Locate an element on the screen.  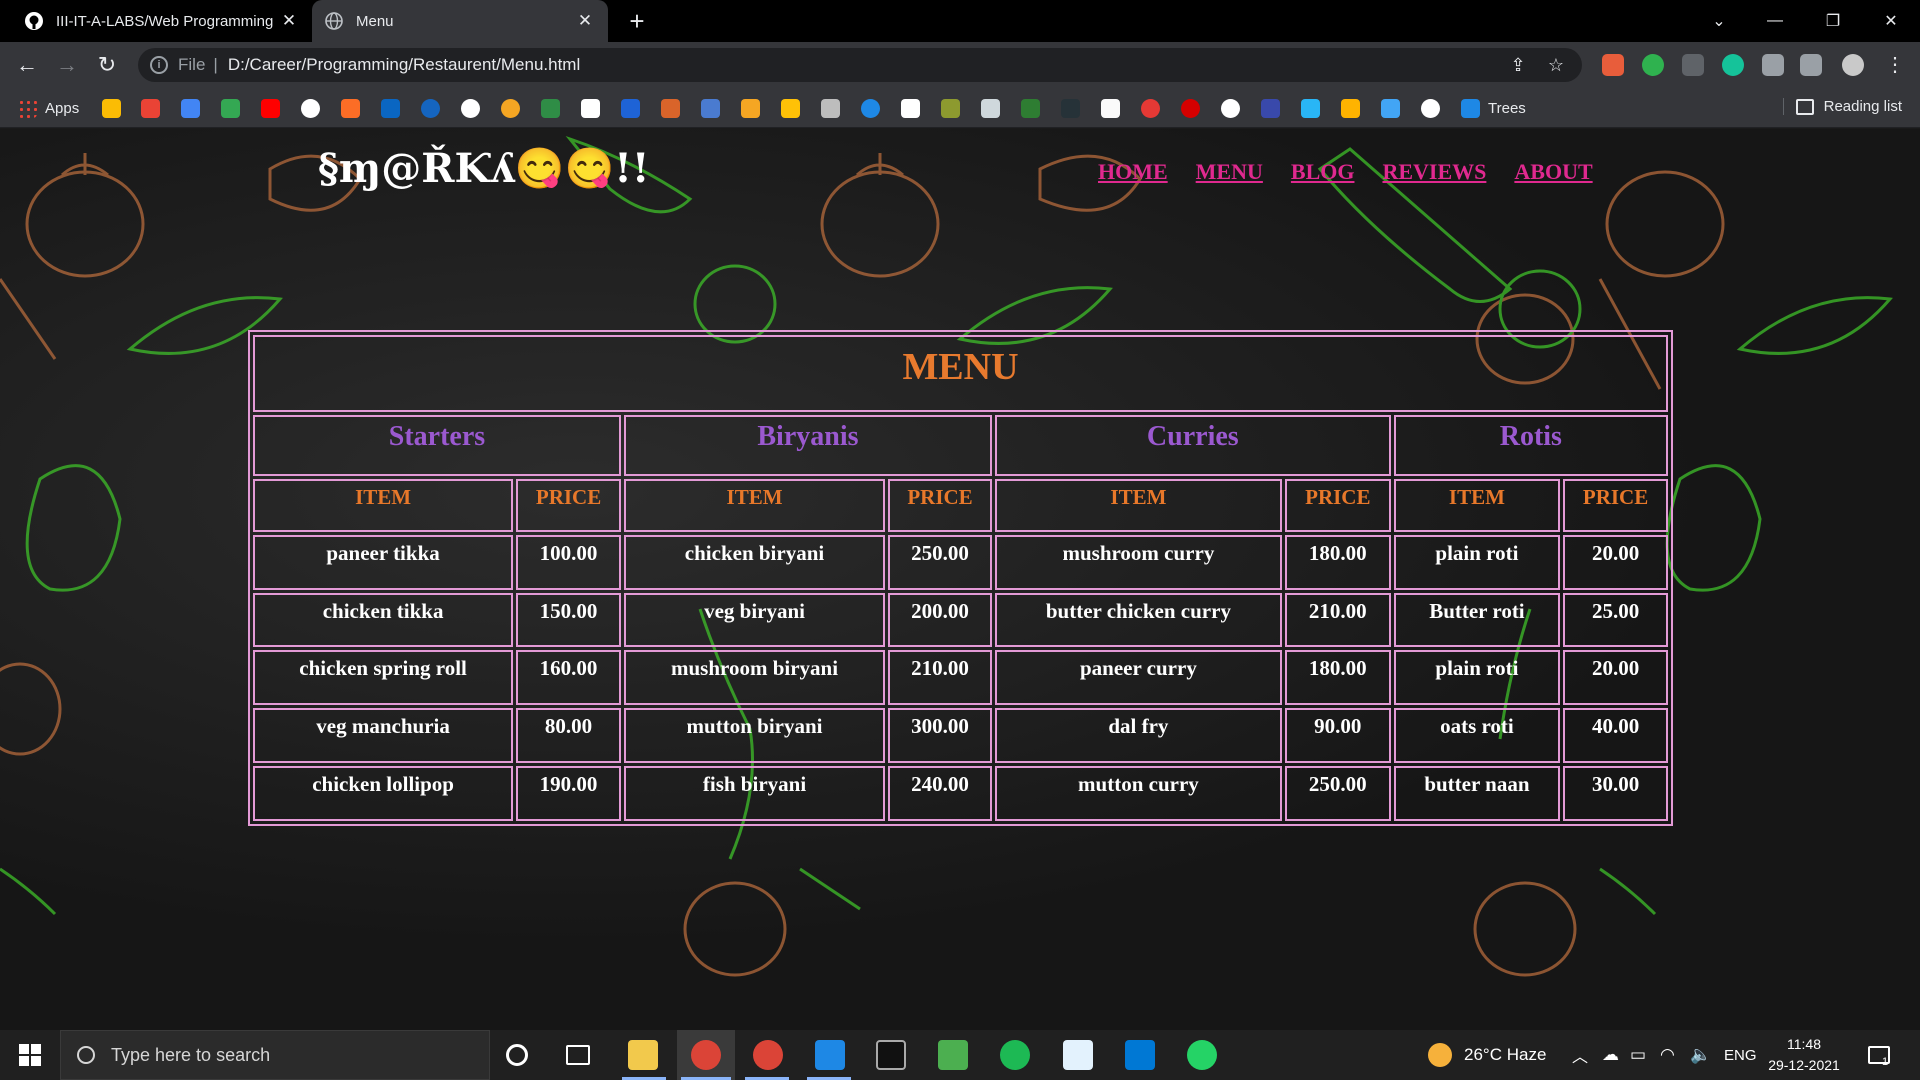
weather-widget: 26°C Haze is located at coordinates (1487, 1055).